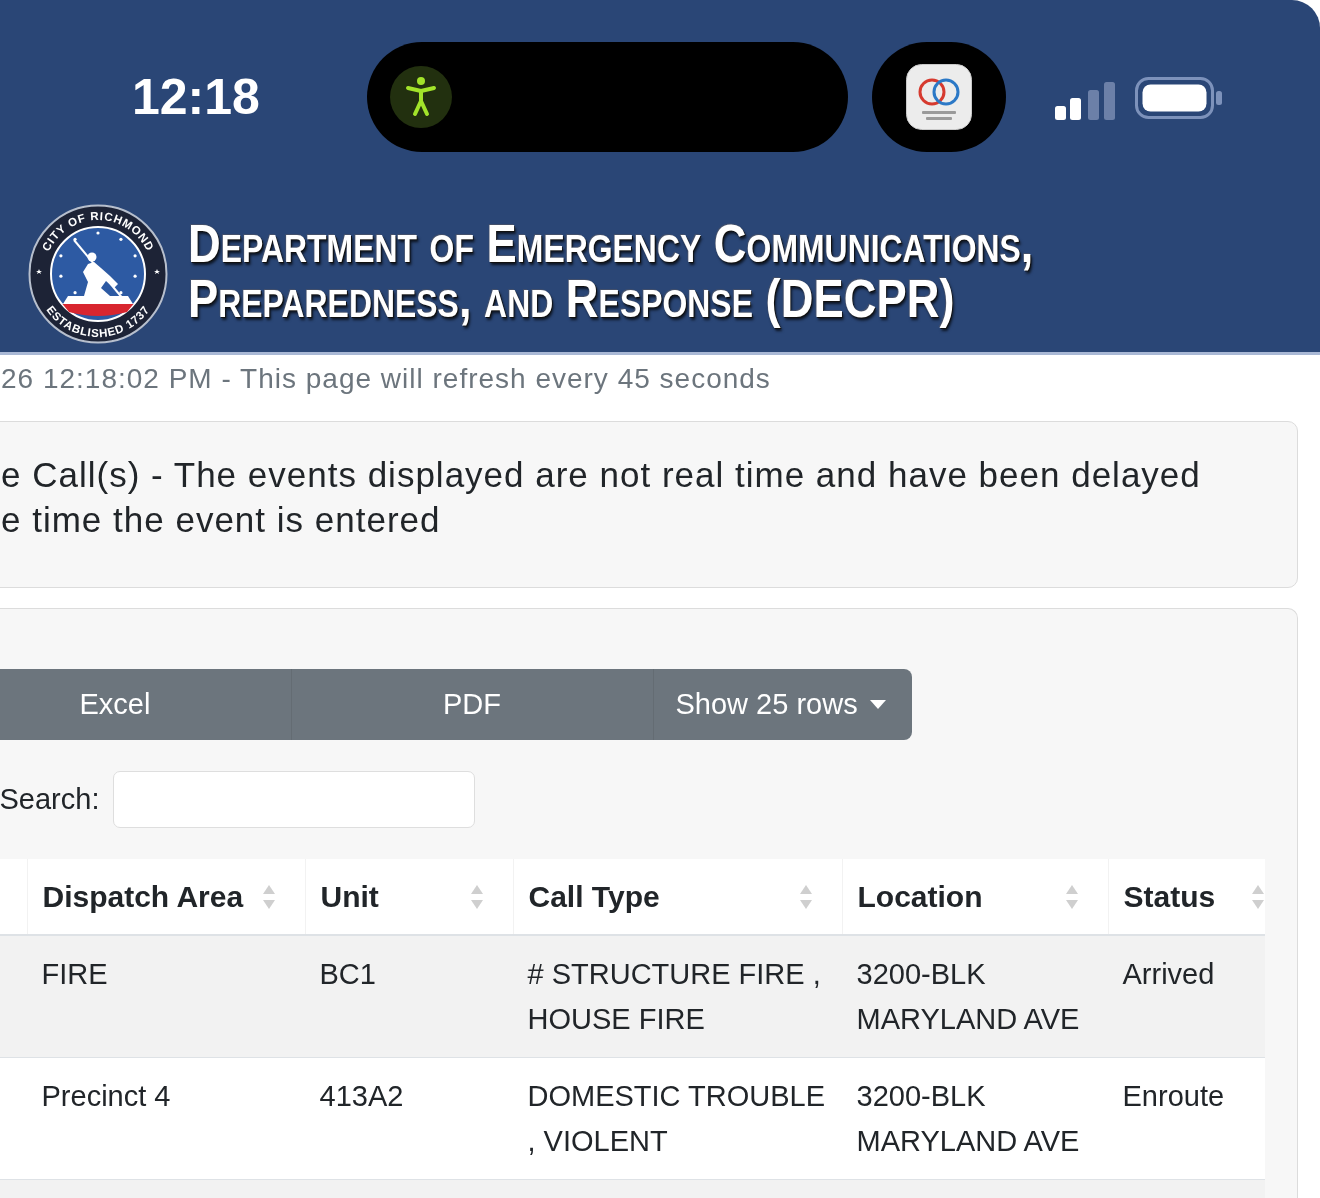  What do you see at coordinates (1179, 98) in the screenshot?
I see `battery-icon` at bounding box center [1179, 98].